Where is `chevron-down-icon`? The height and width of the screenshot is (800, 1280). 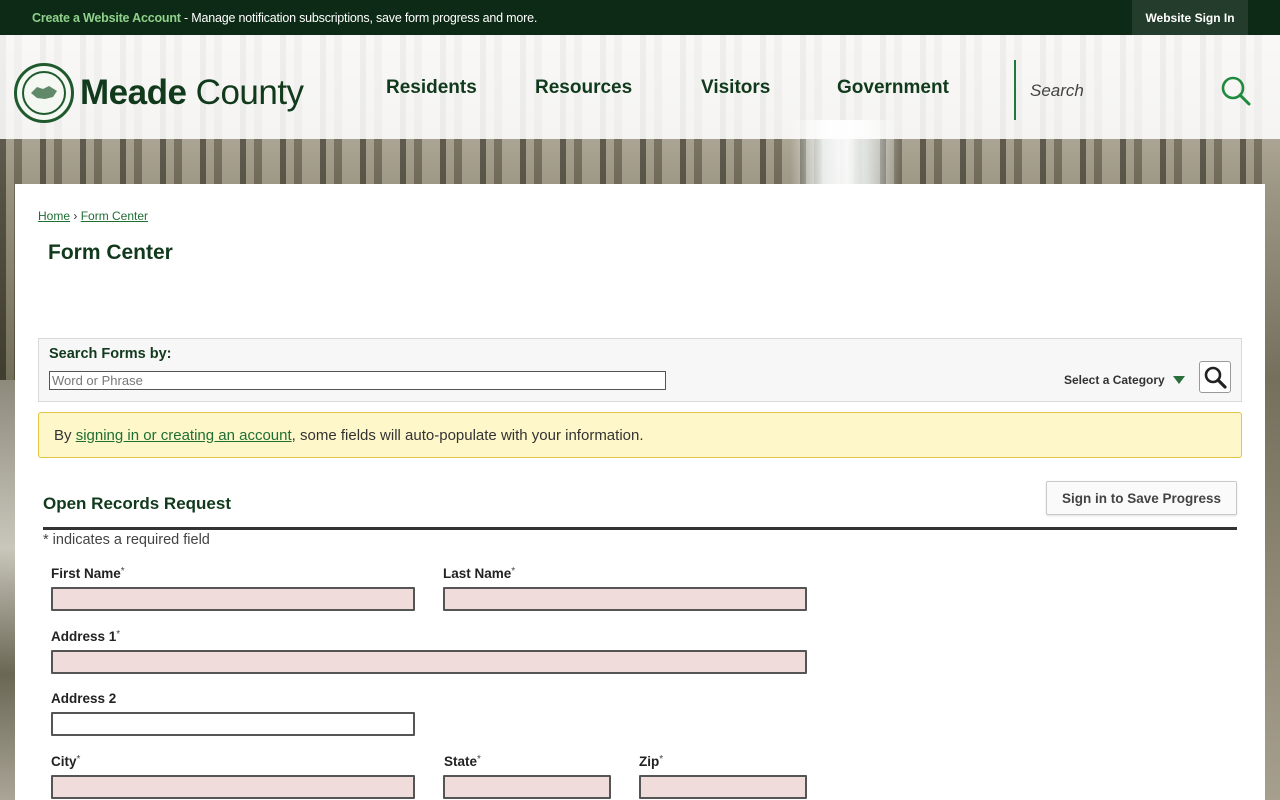 chevron-down-icon is located at coordinates (1178, 380).